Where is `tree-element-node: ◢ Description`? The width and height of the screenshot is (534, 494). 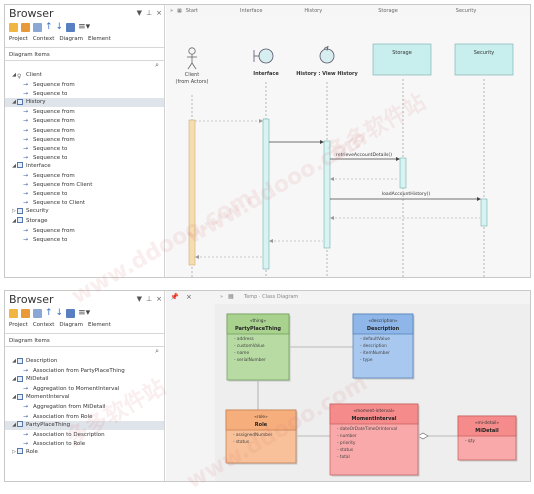
tree-element-node: ◢ Description is located at coordinates (84, 361).